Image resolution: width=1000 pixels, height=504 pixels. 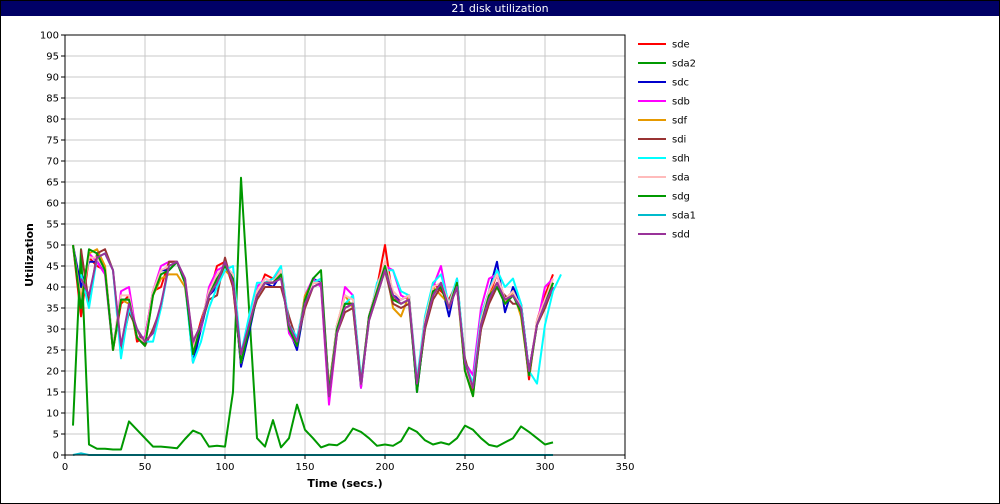 What do you see at coordinates (52, 204) in the screenshot?
I see `y-tick-label: 60` at bounding box center [52, 204].